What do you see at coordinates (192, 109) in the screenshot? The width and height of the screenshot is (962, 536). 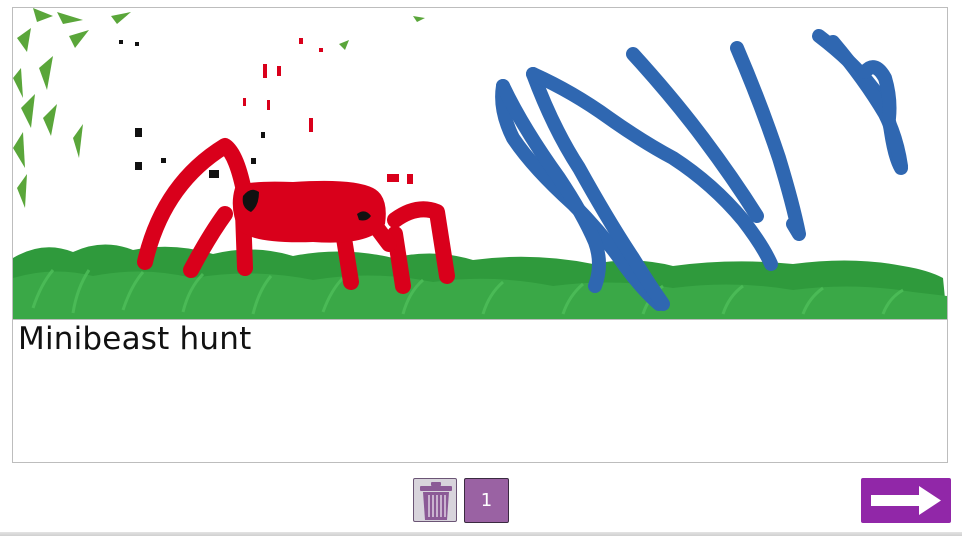 I see `black-speckles` at bounding box center [192, 109].